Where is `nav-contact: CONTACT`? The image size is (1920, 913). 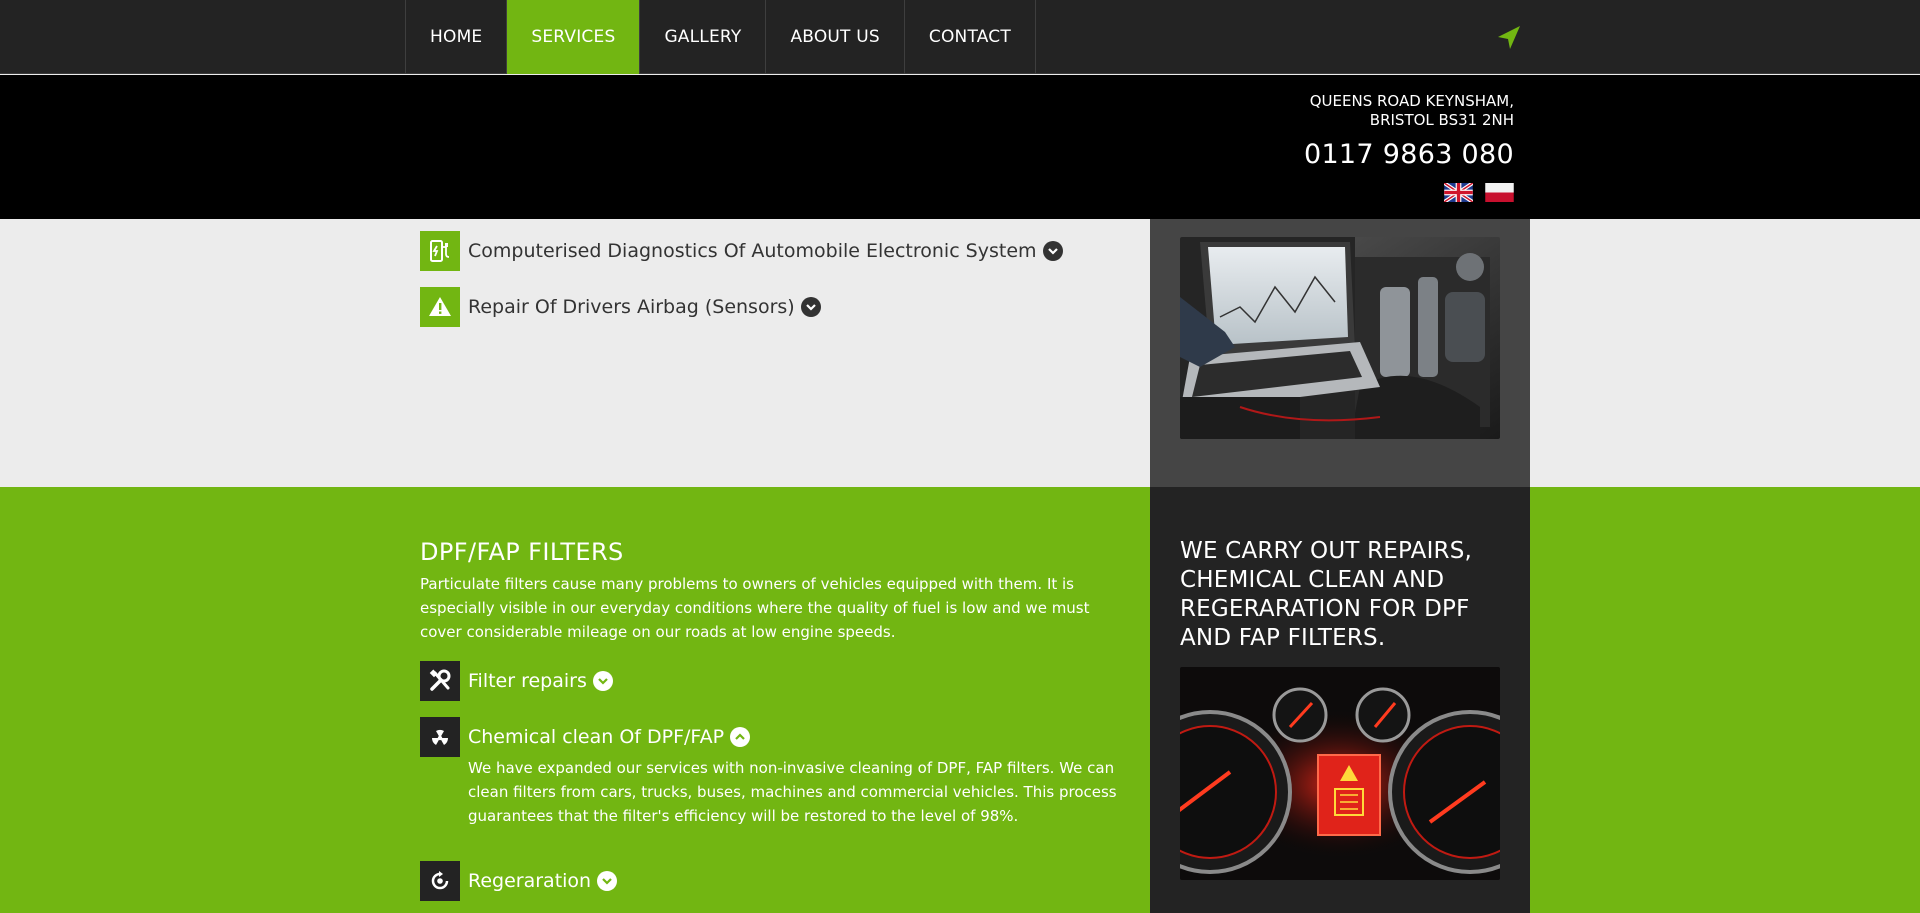
nav-contact: CONTACT is located at coordinates (970, 37).